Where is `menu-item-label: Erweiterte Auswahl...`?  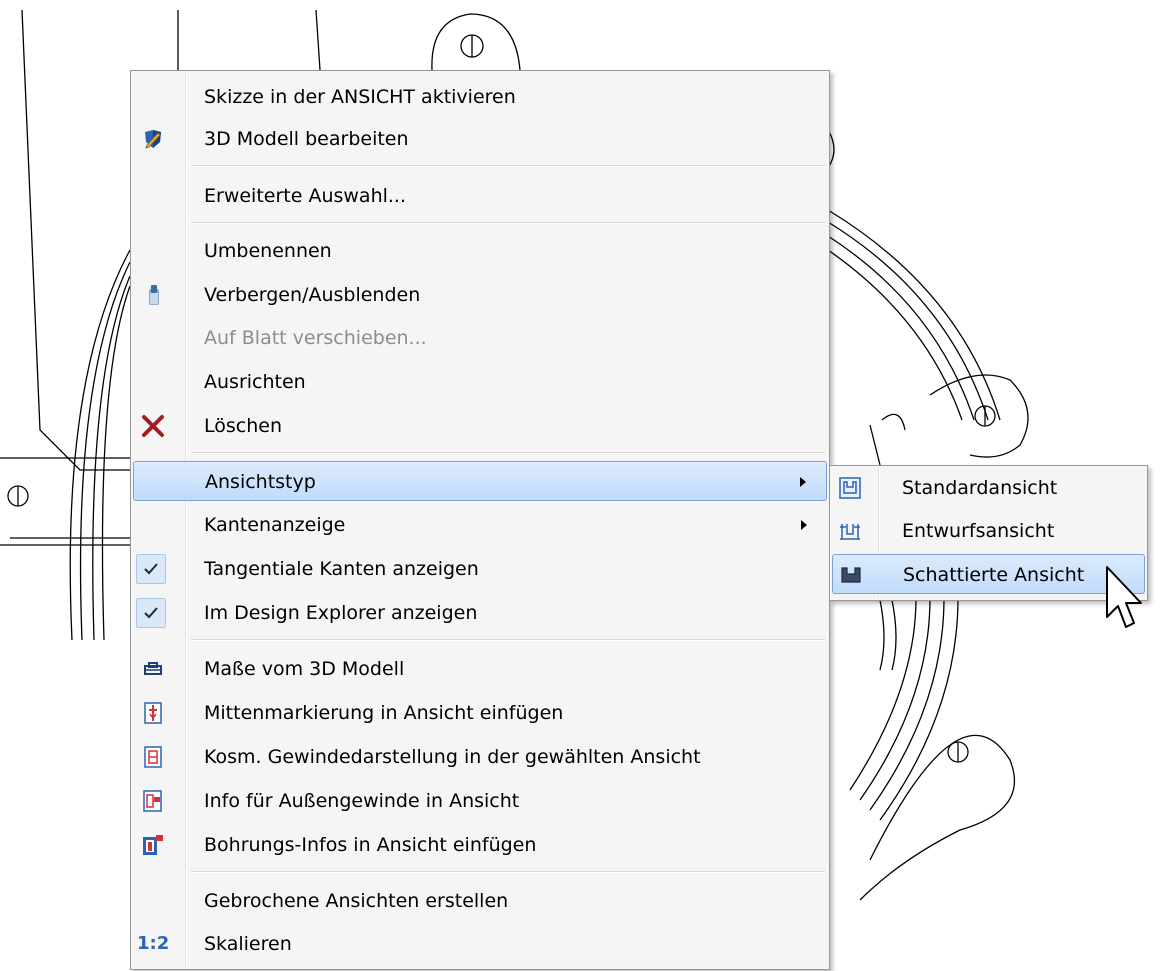
menu-item-label: Erweiterte Auswahl... is located at coordinates (305, 196).